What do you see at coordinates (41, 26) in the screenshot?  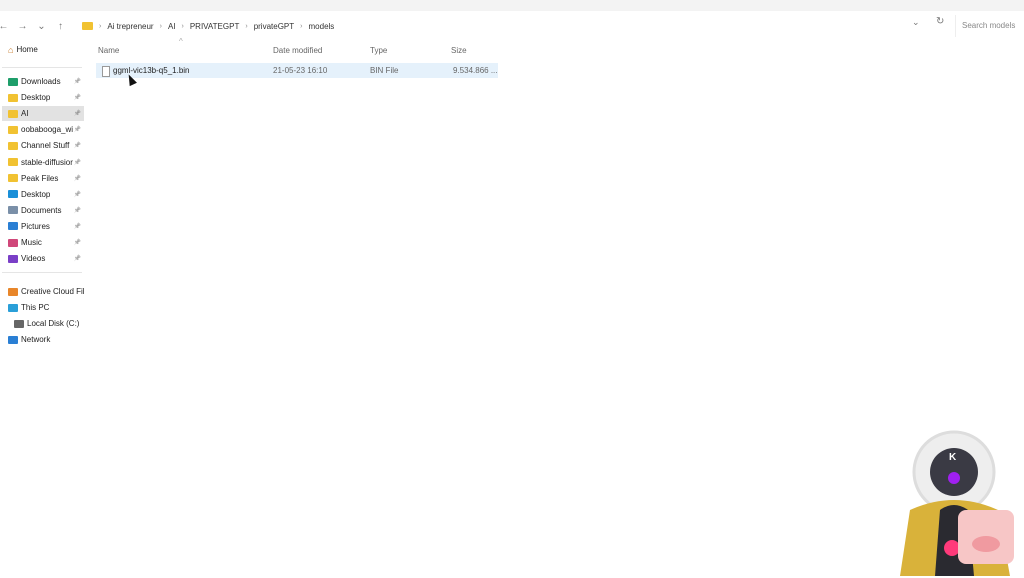 I see `recent-locations-button: ⌄` at bounding box center [41, 26].